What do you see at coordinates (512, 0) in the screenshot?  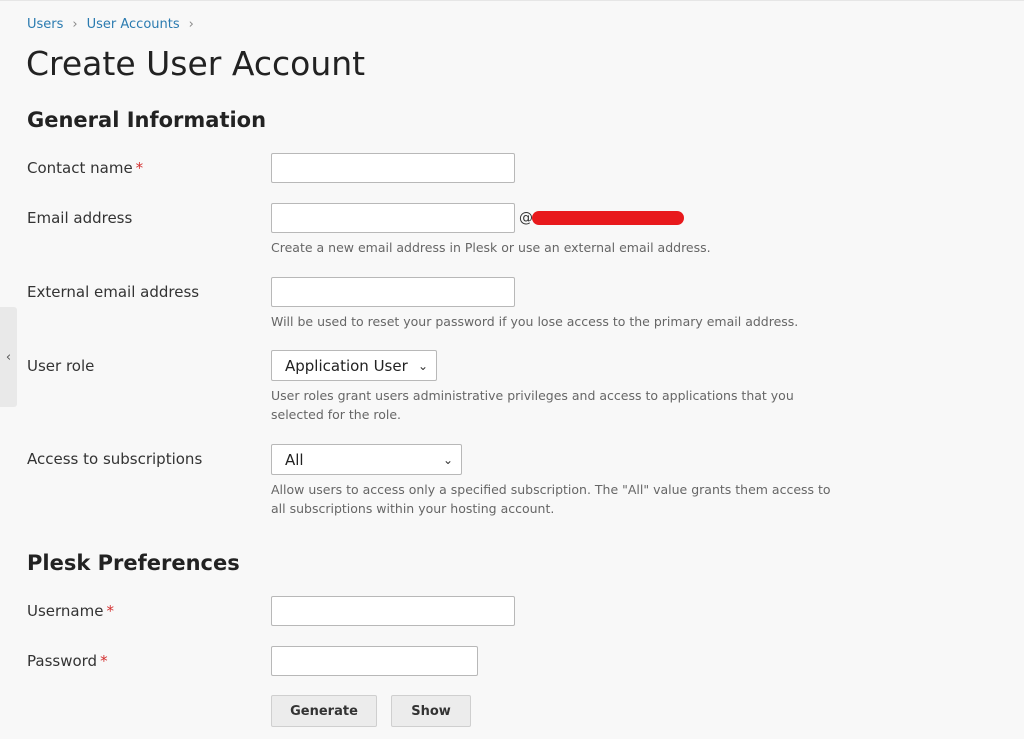 I see `top-divider` at bounding box center [512, 0].